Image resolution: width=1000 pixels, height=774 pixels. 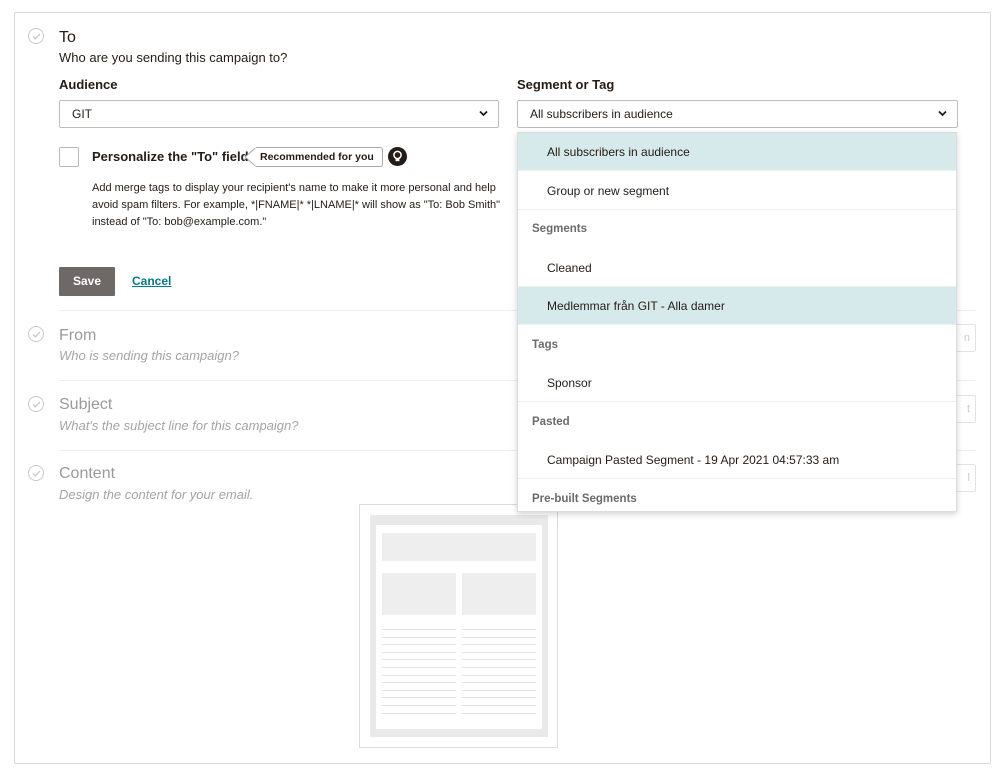 I want to click on preview-image-right, so click(x=499, y=594).